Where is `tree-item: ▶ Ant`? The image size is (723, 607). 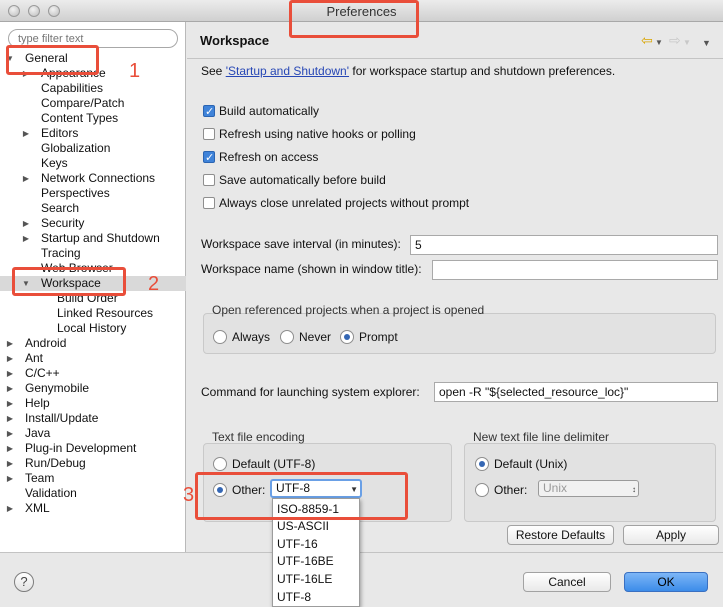 tree-item: ▶ Ant is located at coordinates (93, 358).